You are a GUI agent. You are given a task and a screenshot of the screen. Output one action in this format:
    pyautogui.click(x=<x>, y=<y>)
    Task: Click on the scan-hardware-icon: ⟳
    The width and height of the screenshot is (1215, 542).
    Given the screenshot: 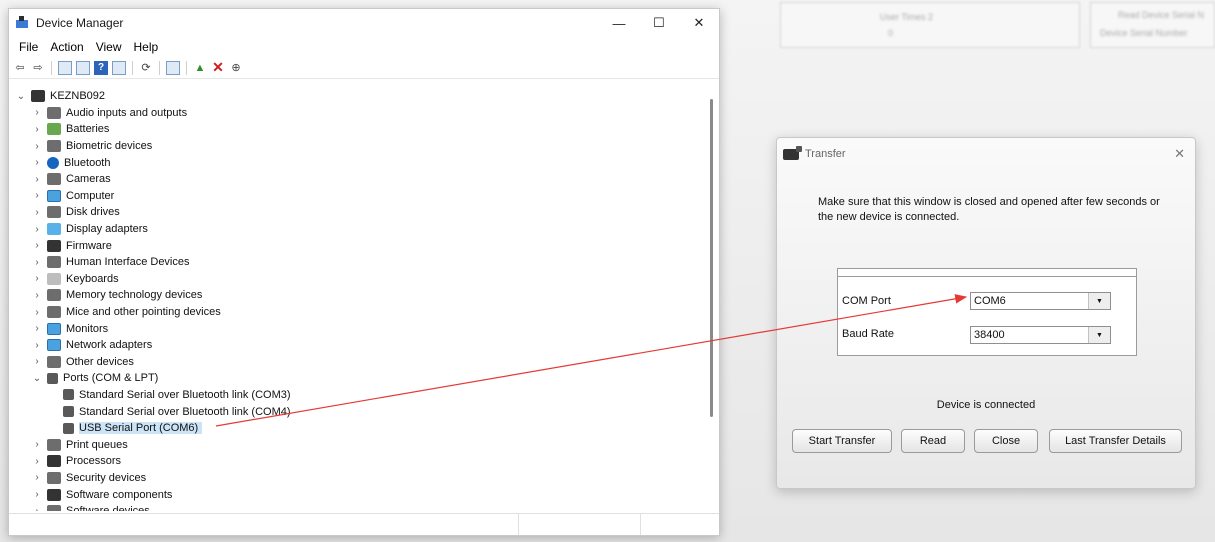 What is the action you would take?
    pyautogui.click(x=146, y=68)
    